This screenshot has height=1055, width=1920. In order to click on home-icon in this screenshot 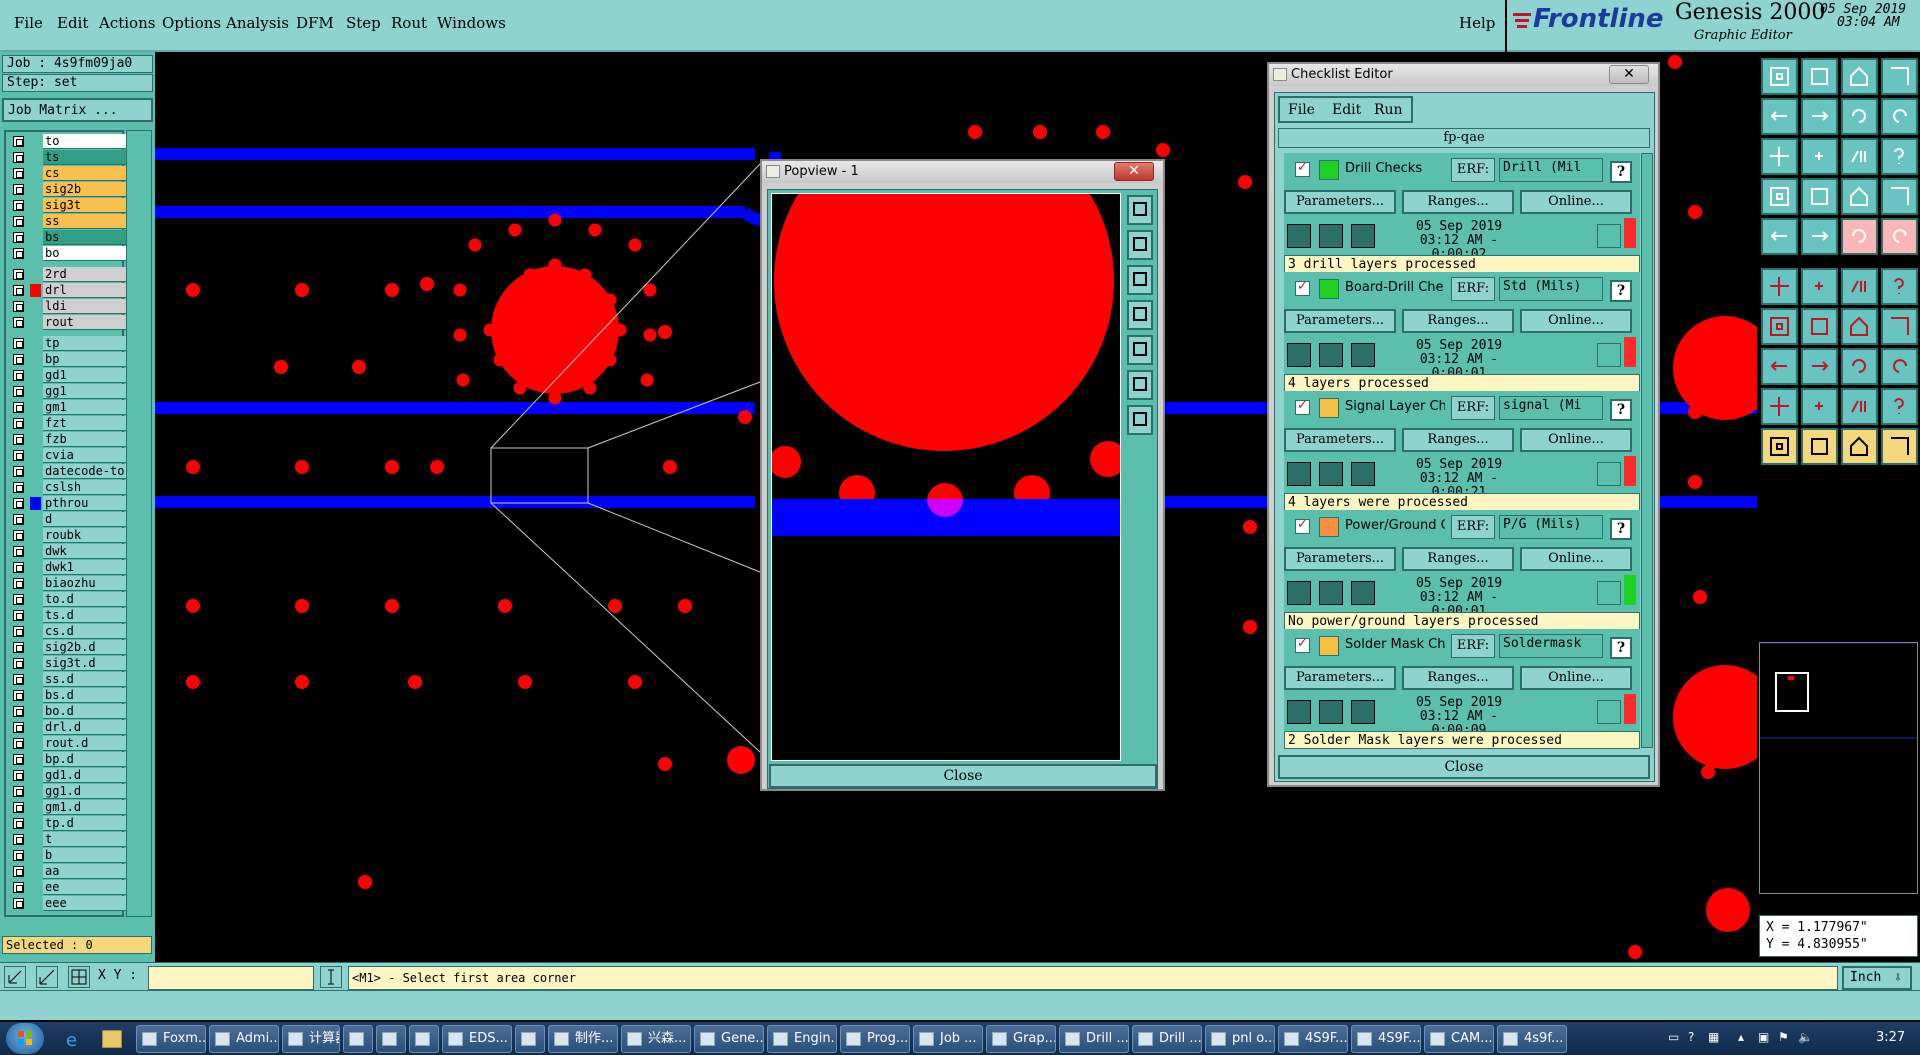, I will do `click(1779, 76)`.